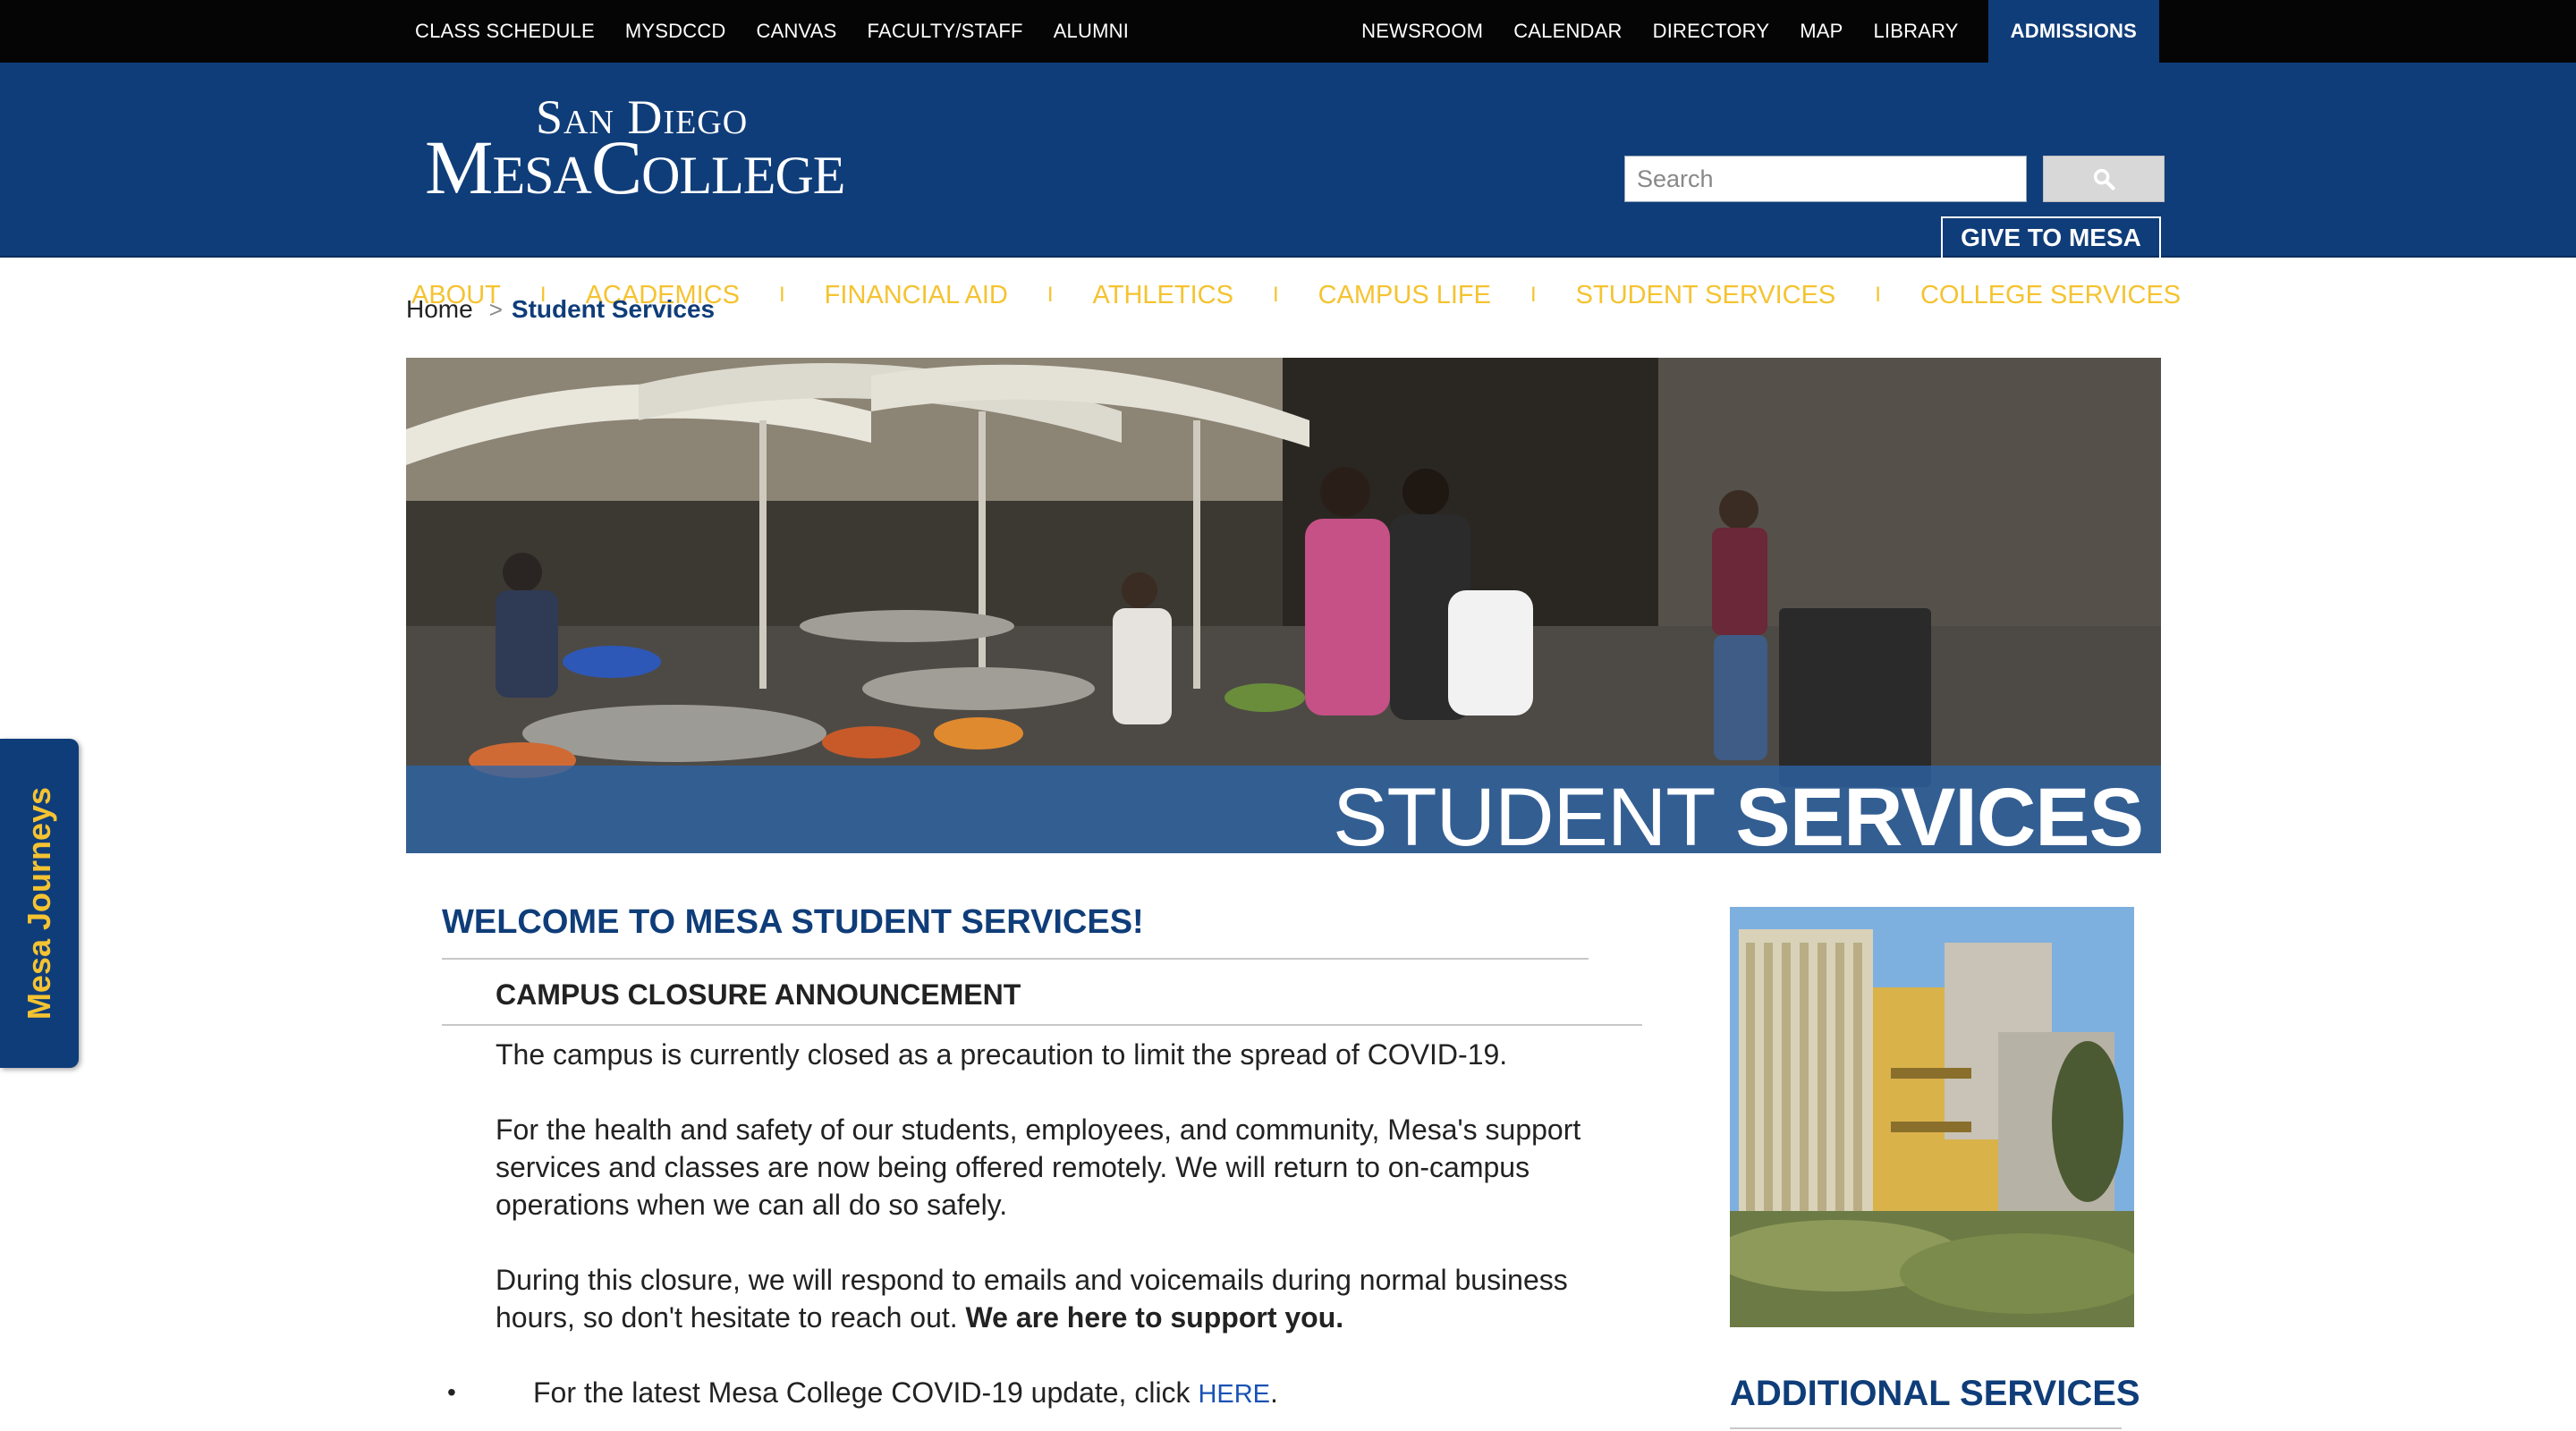  Describe the element at coordinates (758, 995) in the screenshot. I see `closure-heading: CAMPUS CLOSURE ANNOUNCEMENT` at that location.